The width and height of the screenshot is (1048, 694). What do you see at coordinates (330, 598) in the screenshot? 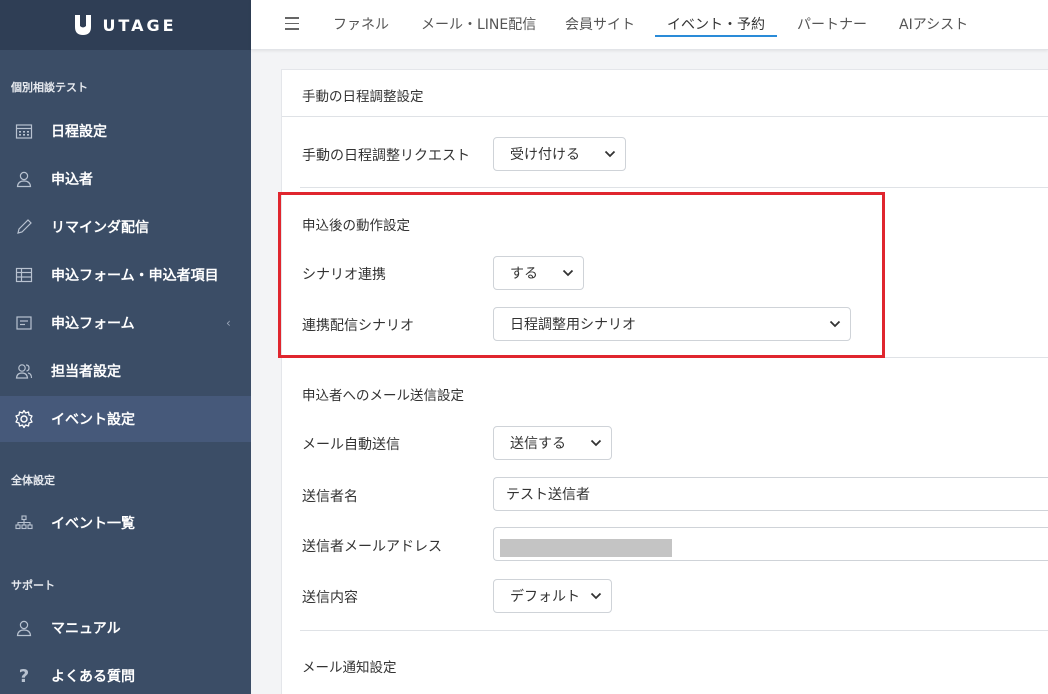
I see `content-label: 送信内容` at bounding box center [330, 598].